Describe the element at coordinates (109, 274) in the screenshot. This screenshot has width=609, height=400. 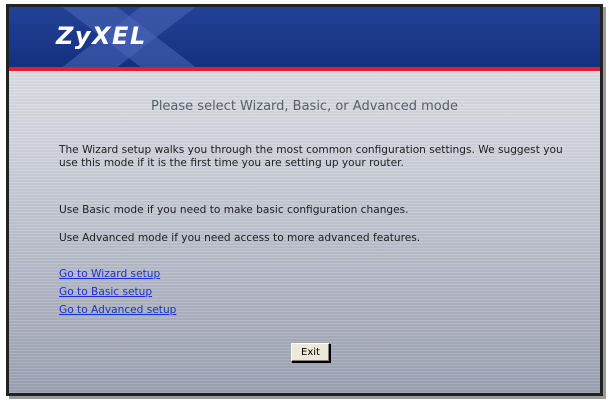
I see `wizard-setup-link: Go to Wizard setup` at that location.